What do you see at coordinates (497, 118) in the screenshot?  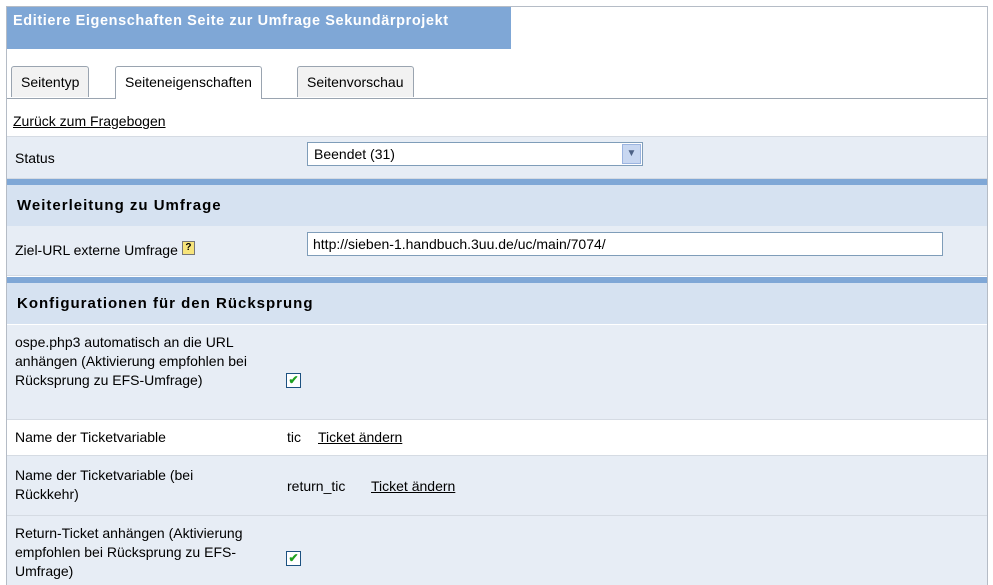 I see `back-link-row: Zurück zum Fragebogen` at bounding box center [497, 118].